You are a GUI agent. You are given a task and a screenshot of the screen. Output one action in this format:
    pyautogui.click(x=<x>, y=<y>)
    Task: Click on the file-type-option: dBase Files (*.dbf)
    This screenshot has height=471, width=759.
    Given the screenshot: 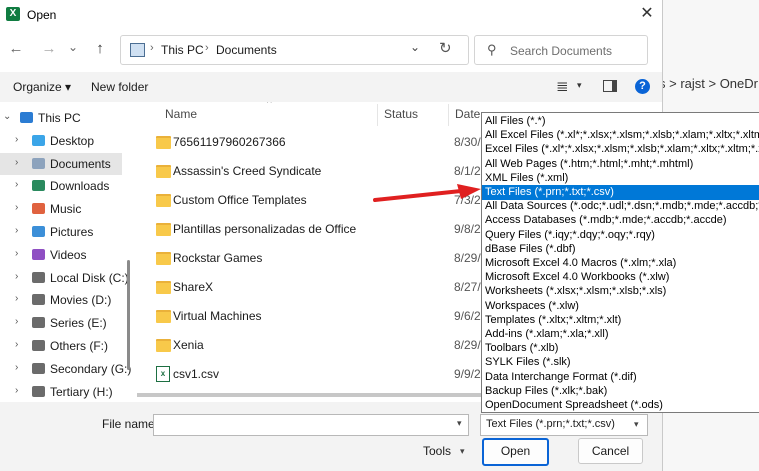 What is the action you would take?
    pyautogui.click(x=620, y=249)
    